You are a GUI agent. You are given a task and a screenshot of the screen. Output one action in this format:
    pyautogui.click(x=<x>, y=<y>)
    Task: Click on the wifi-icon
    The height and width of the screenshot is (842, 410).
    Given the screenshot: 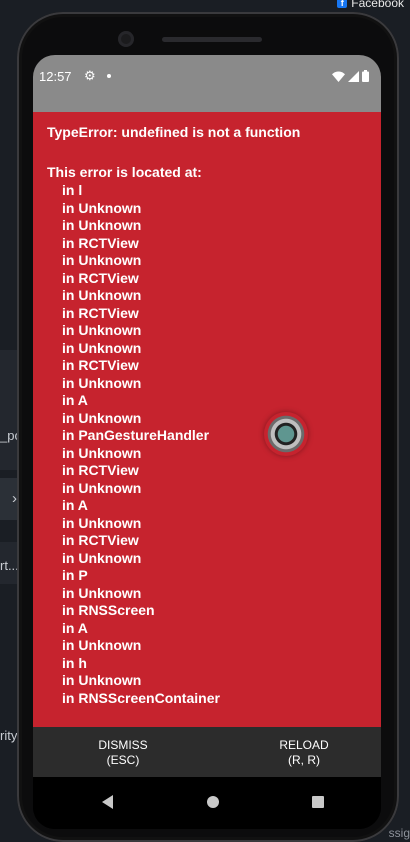 What is the action you would take?
    pyautogui.click(x=338, y=76)
    